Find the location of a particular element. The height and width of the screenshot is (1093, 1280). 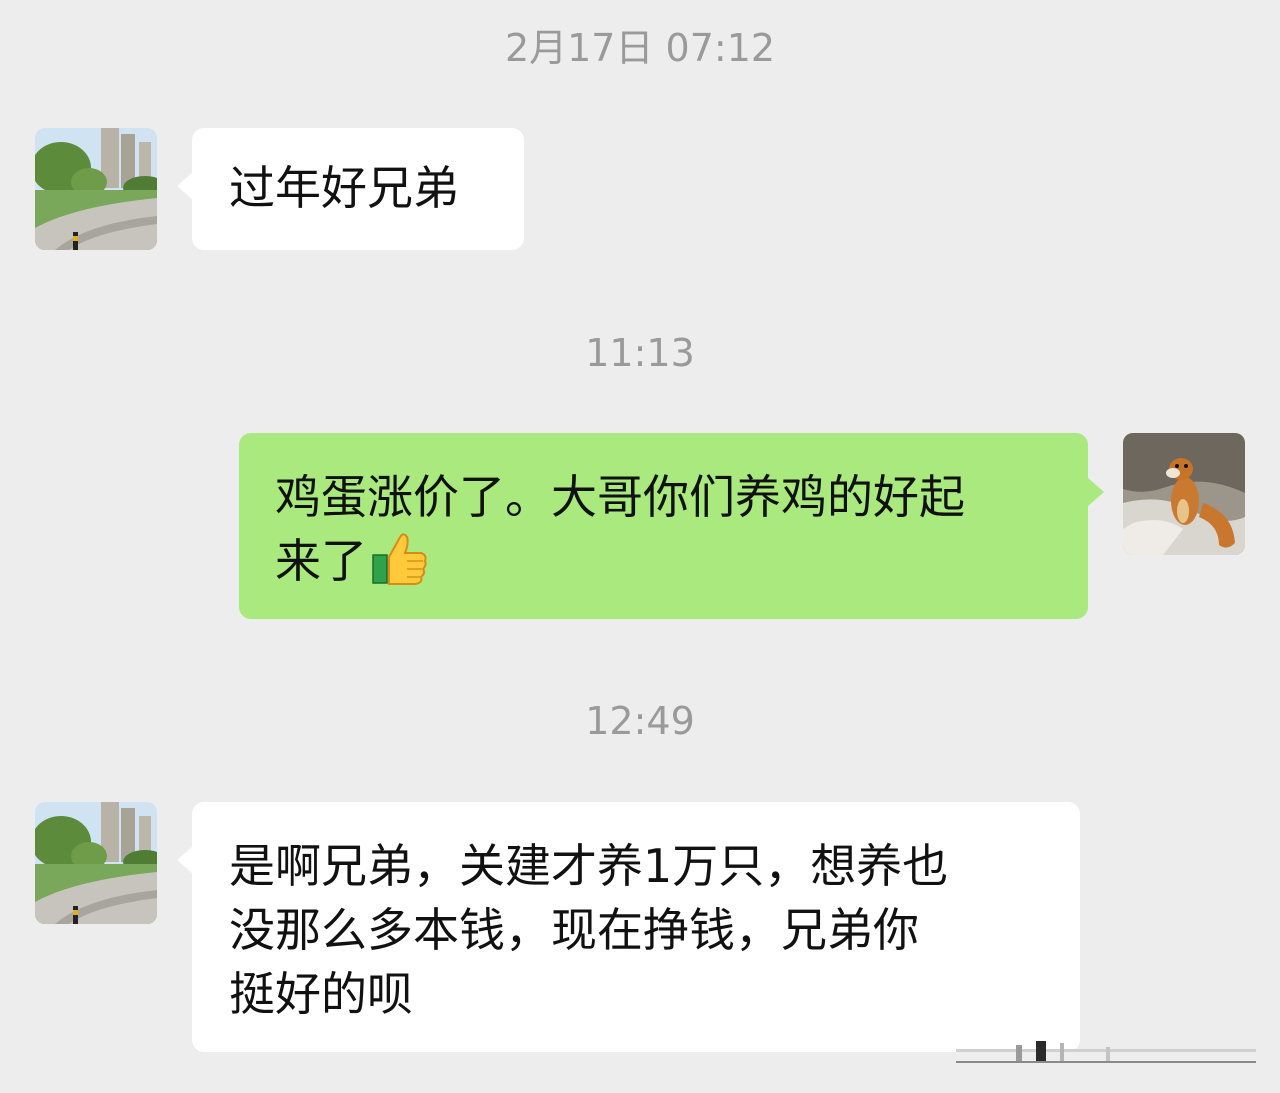

message-text: 过年好兄弟 is located at coordinates (344, 188).